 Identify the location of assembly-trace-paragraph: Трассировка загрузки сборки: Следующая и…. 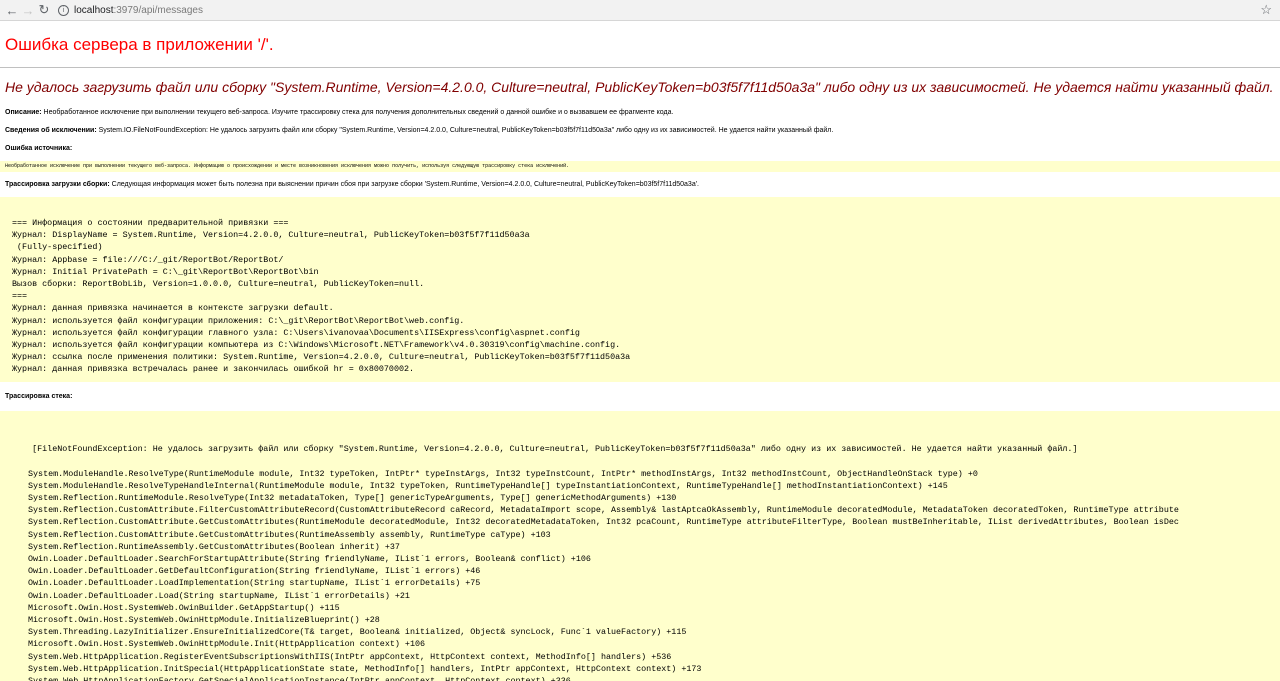
(640, 184).